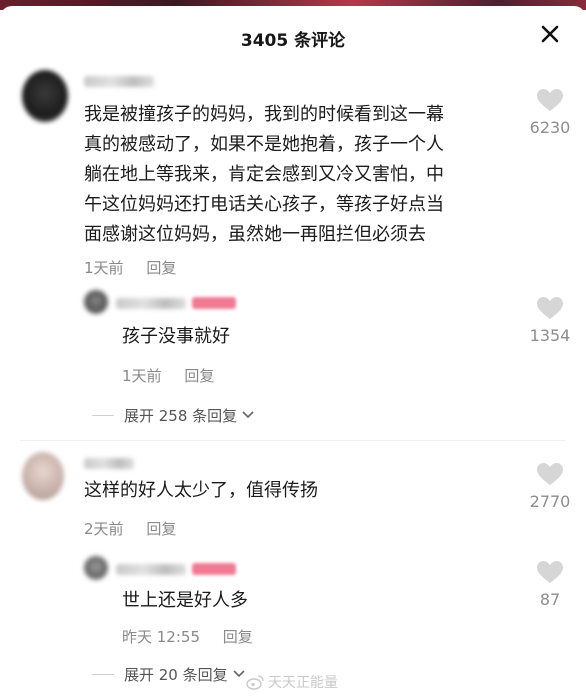 The width and height of the screenshot is (586, 700). Describe the element at coordinates (550, 335) in the screenshot. I see `like-count: 1354` at that location.